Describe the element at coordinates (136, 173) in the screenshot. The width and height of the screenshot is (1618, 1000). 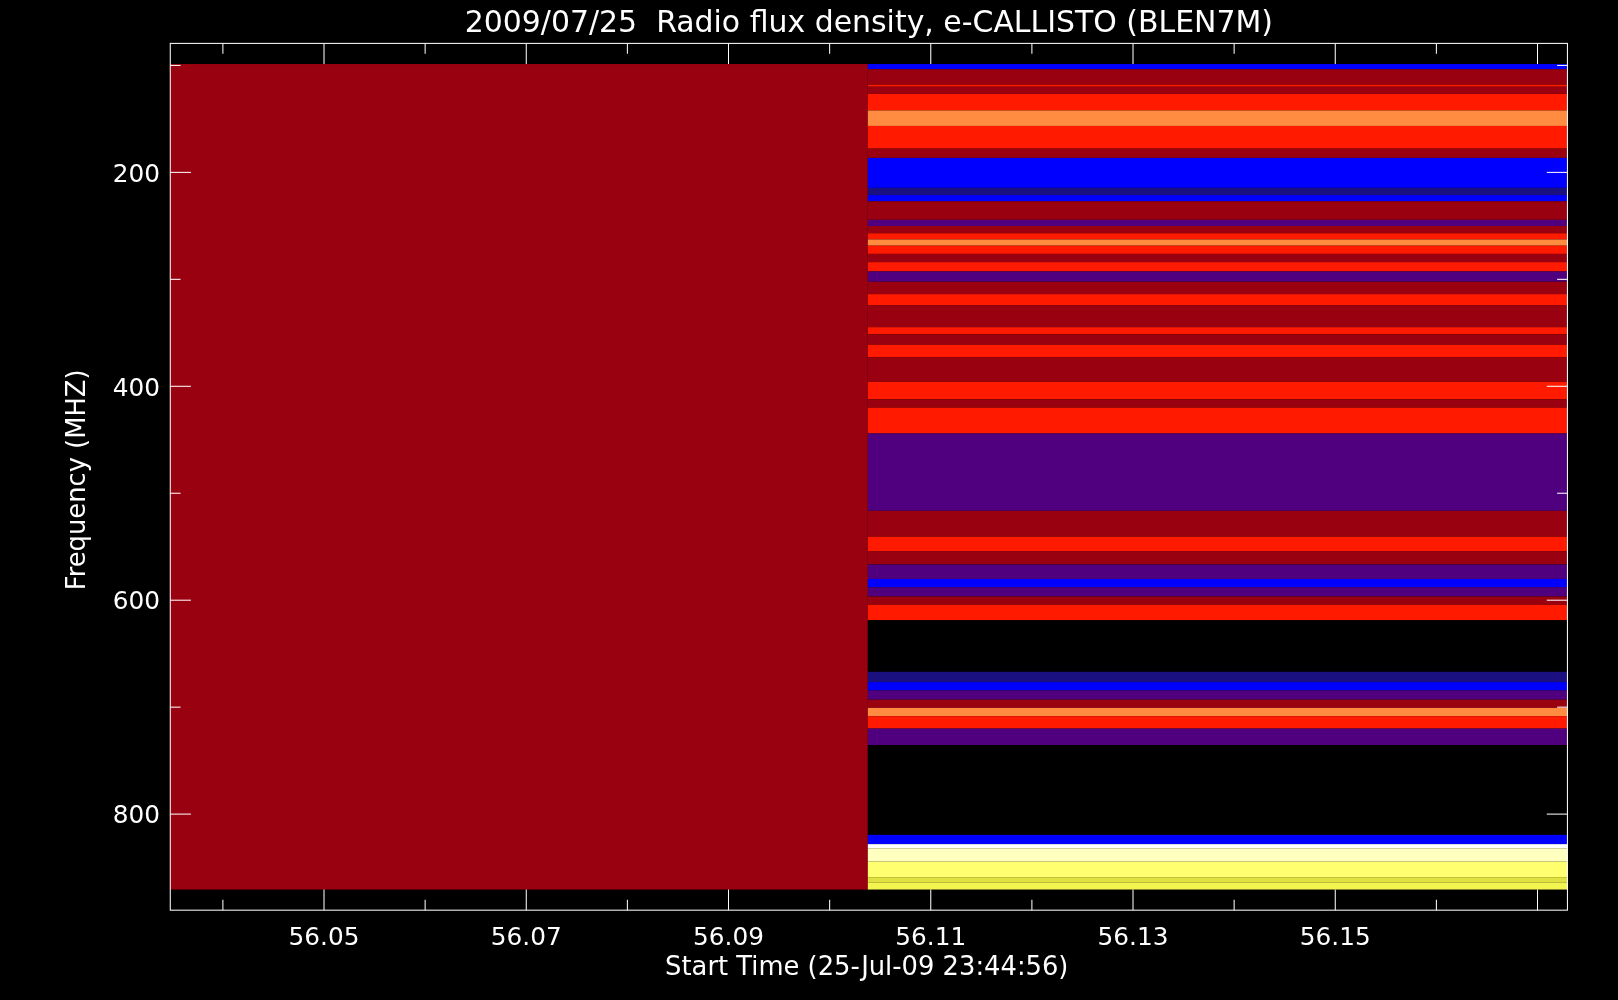
I see `y-tick-label: 200` at that location.